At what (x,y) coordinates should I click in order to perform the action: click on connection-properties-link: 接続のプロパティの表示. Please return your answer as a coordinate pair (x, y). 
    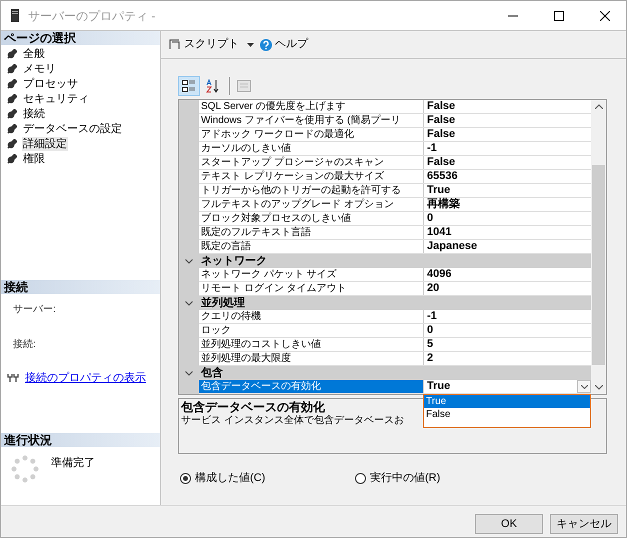
    Looking at the image, I should click on (85, 378).